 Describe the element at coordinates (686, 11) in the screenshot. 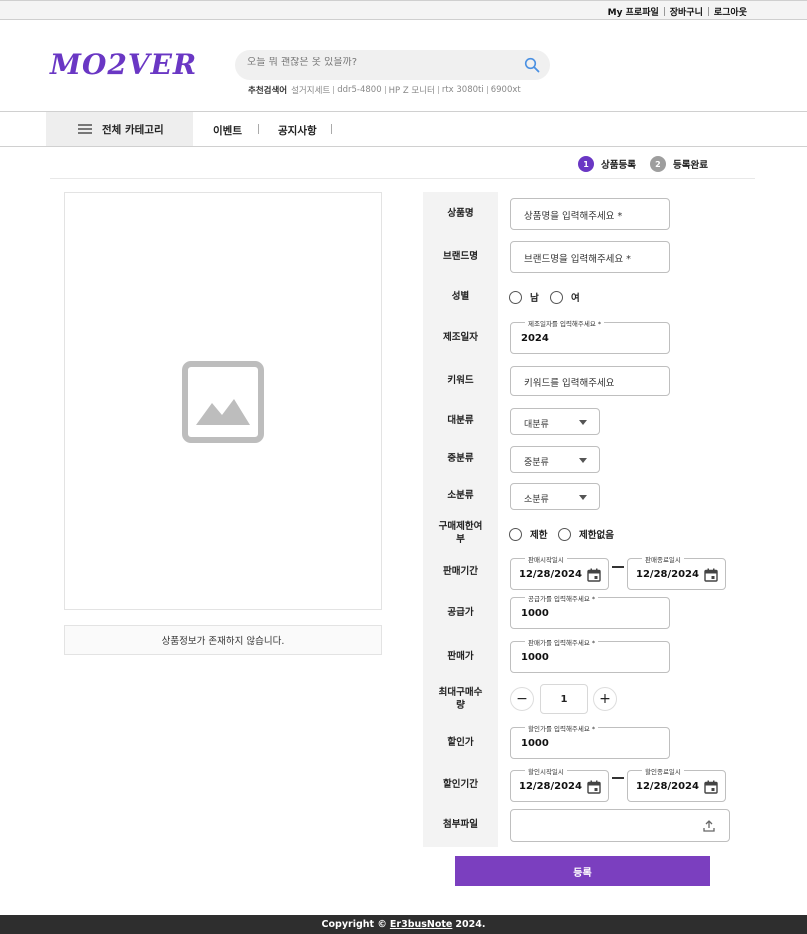

I see `cart-link: 장바구니` at that location.